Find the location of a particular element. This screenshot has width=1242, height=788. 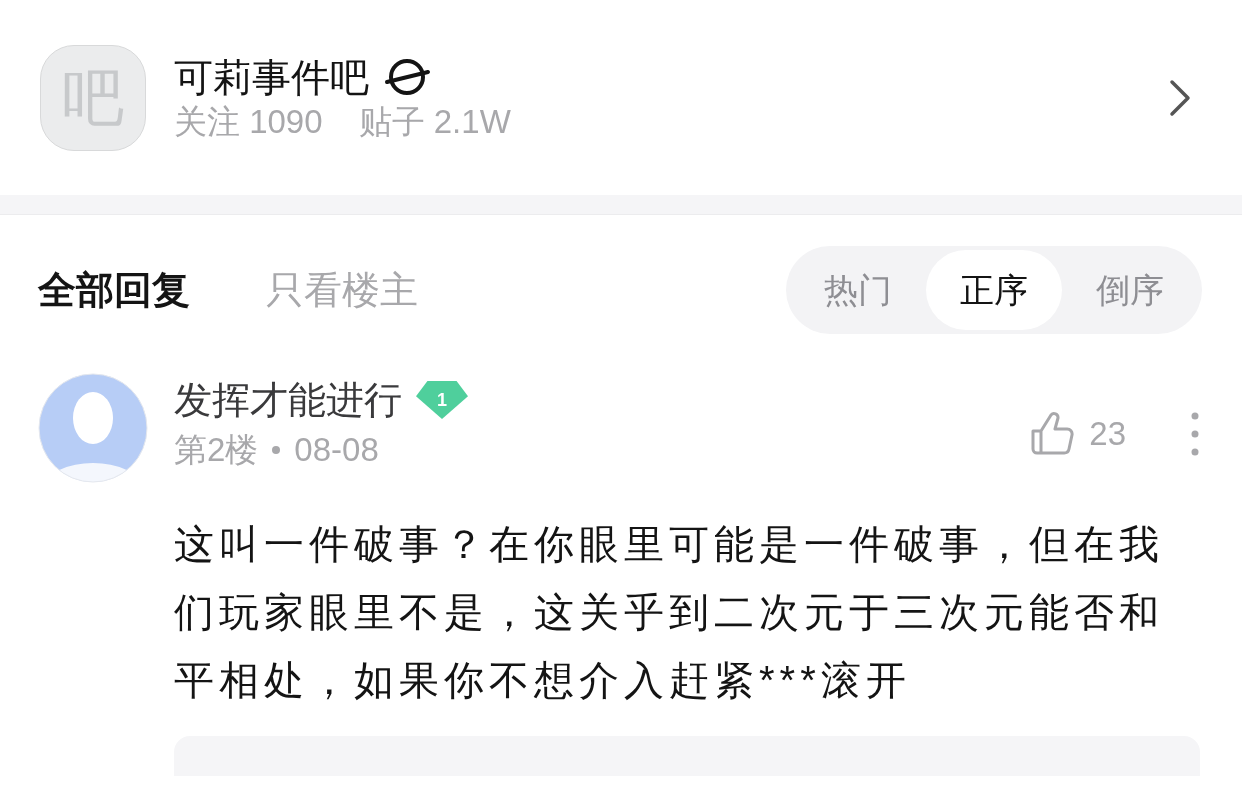

reply-tab: 只看楼主 is located at coordinates (342, 290).